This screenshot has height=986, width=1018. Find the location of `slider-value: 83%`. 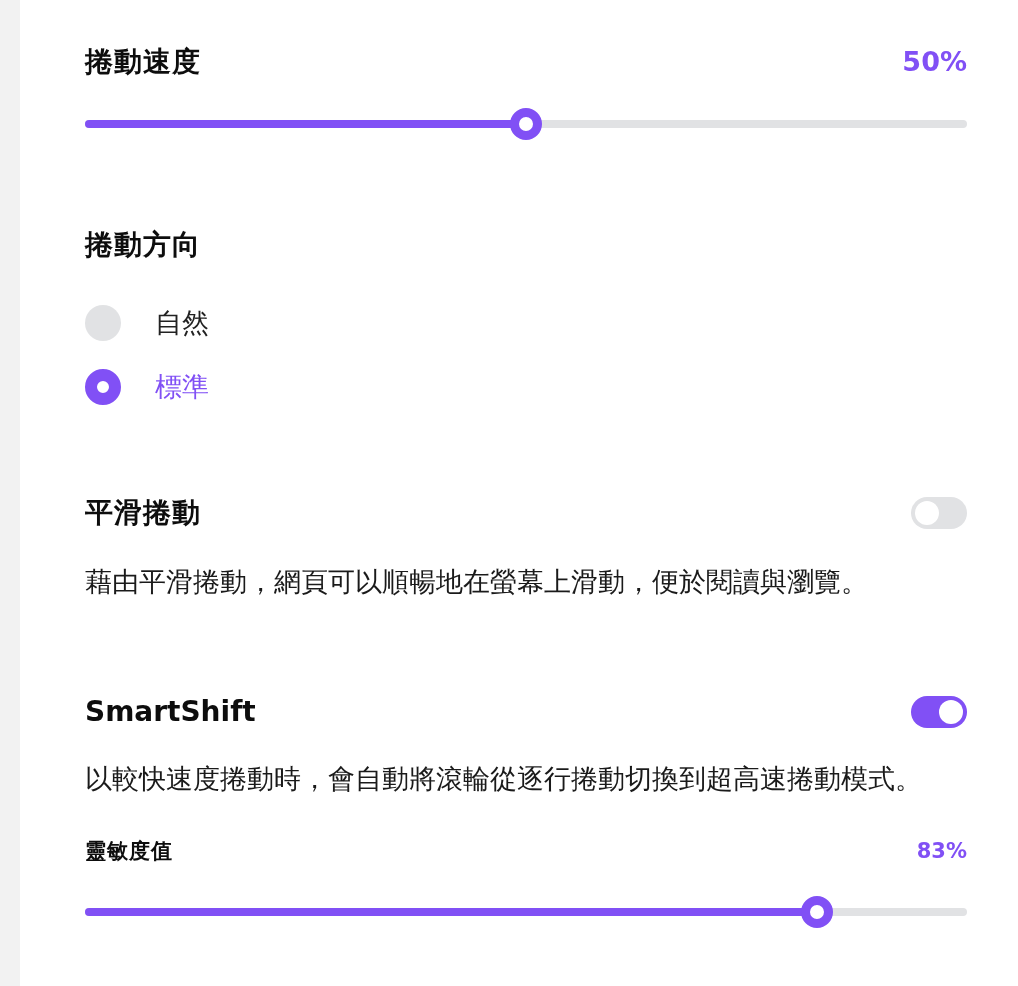

slider-value: 83% is located at coordinates (941, 851).